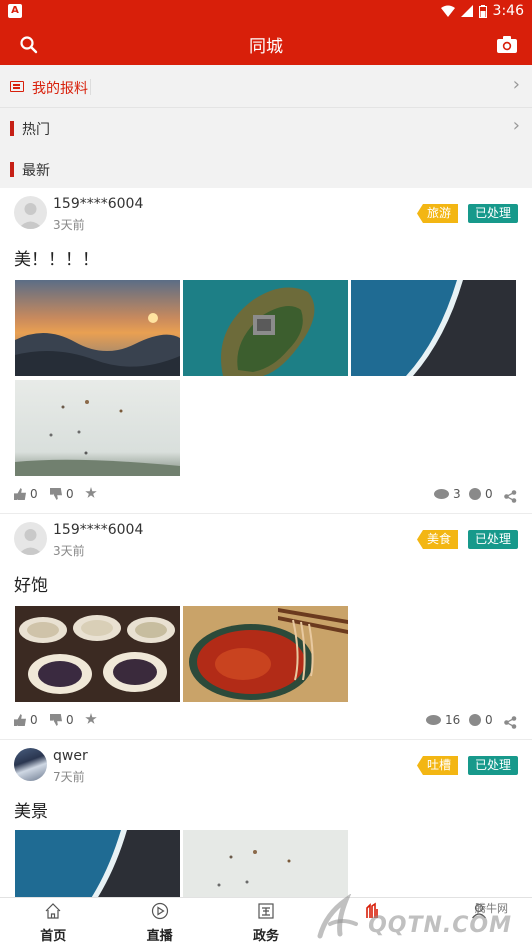 This screenshot has width=532, height=946. Describe the element at coordinates (15, 11) in the screenshot. I see `notification-icon: A` at that location.